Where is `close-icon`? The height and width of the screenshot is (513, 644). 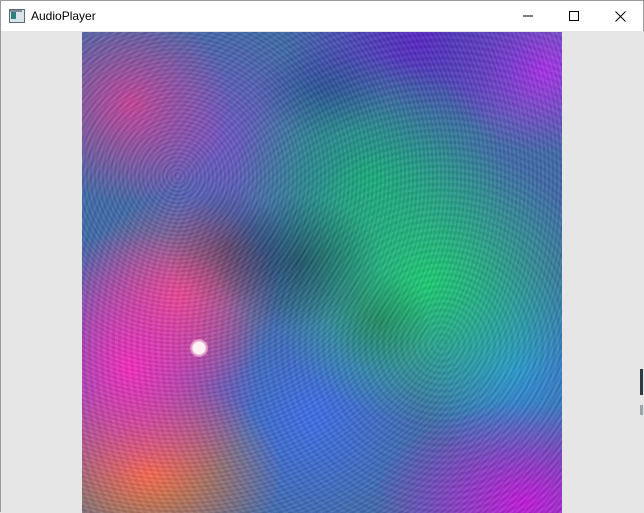 close-icon is located at coordinates (620, 16).